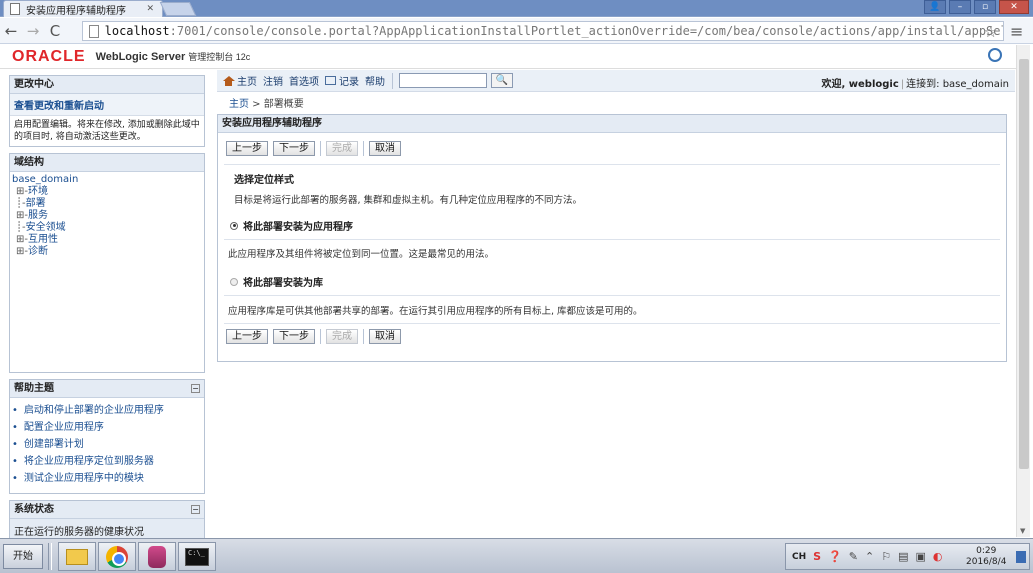 Image resolution: width=1033 pixels, height=573 pixels. What do you see at coordinates (107, 85) in the screenshot?
I see `change-center-title: 更改中心` at bounding box center [107, 85].